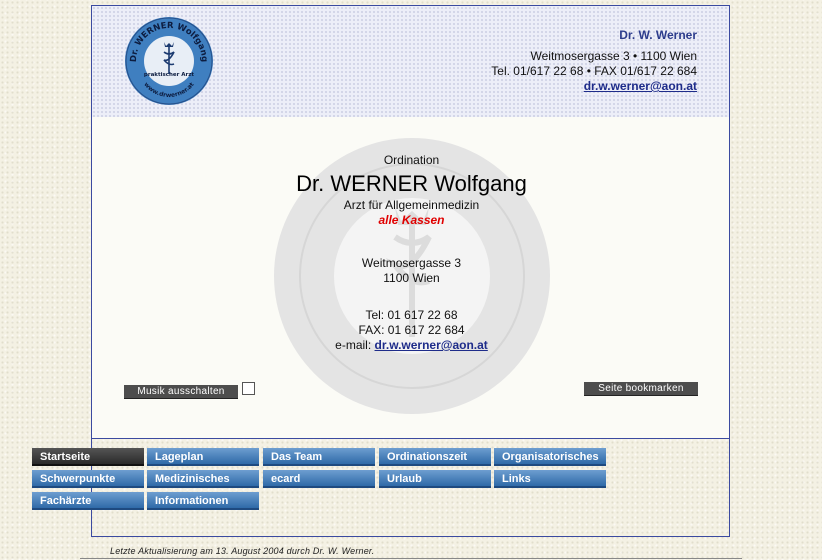 The width and height of the screenshot is (822, 560). What do you see at coordinates (550, 457) in the screenshot?
I see `nav-organisatorisches: Organisatorisches` at bounding box center [550, 457].